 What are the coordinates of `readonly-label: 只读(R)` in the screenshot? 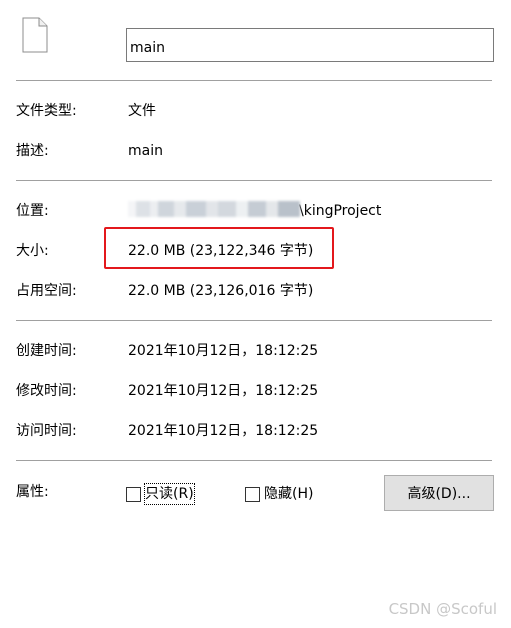 It's located at (169, 494).